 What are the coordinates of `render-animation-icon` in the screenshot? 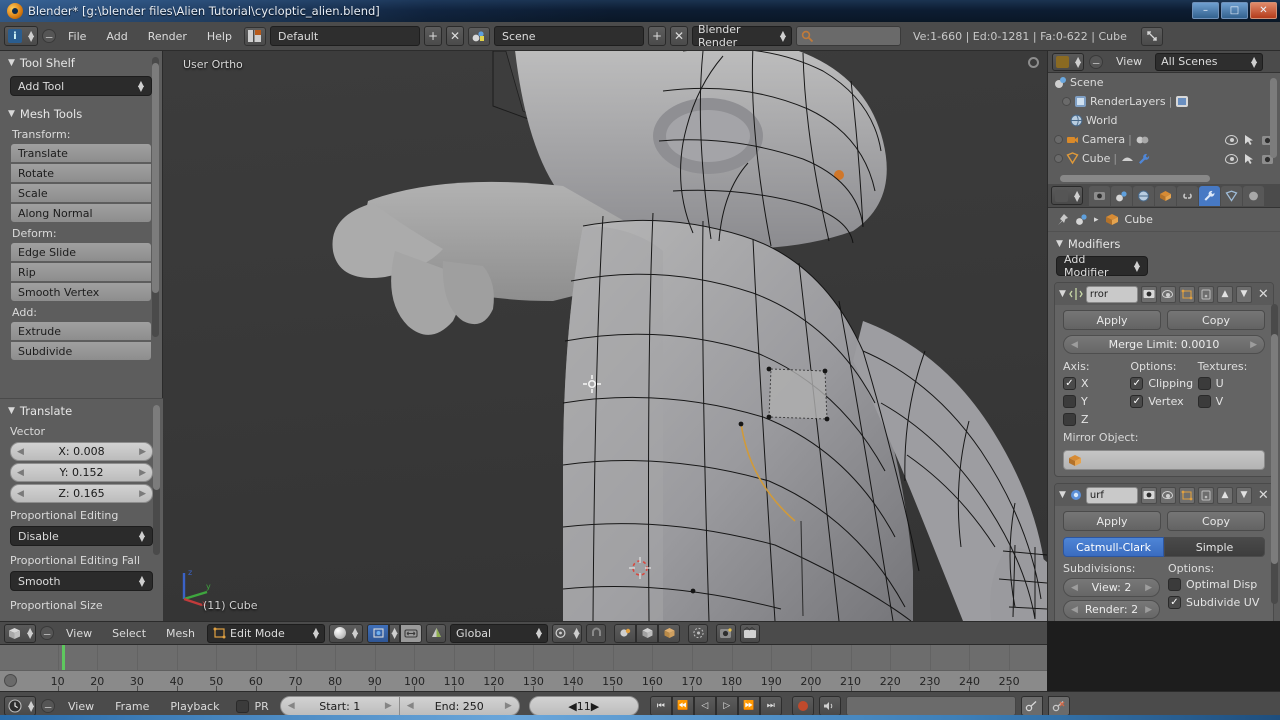 It's located at (750, 633).